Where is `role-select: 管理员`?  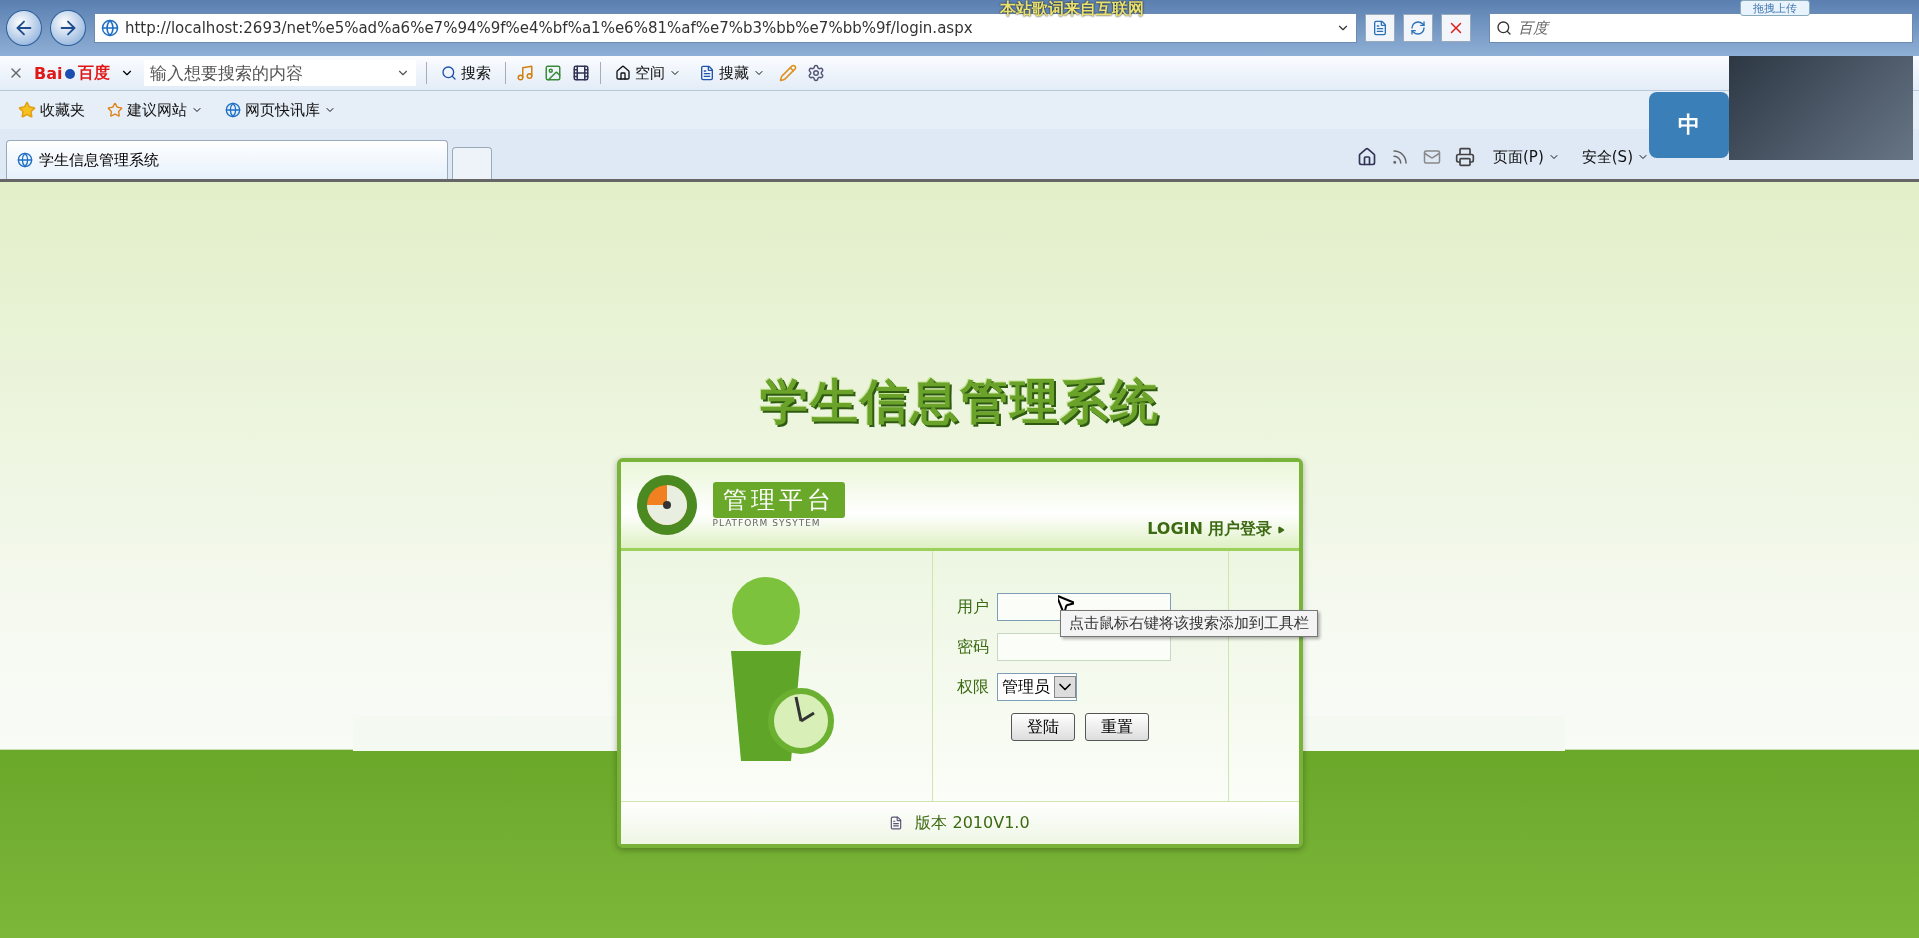 role-select: 管理员 is located at coordinates (1036, 687).